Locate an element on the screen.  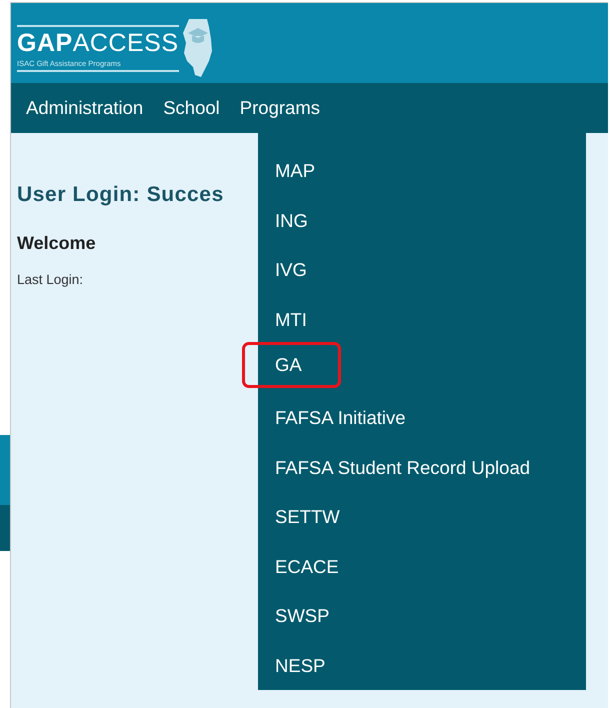
nav-menu-item: Programs is located at coordinates (279, 108).